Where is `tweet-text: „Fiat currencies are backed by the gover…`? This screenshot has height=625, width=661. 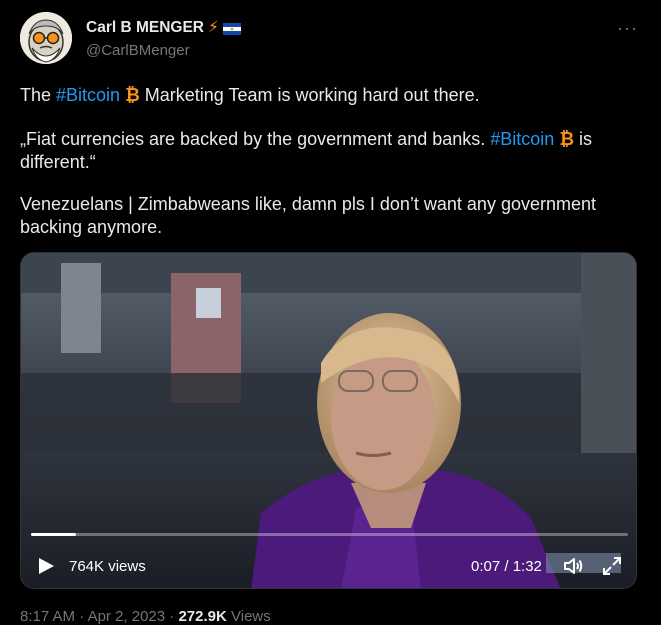 tweet-text: „Fiat currencies are backed by the gover… is located at coordinates (255, 139).